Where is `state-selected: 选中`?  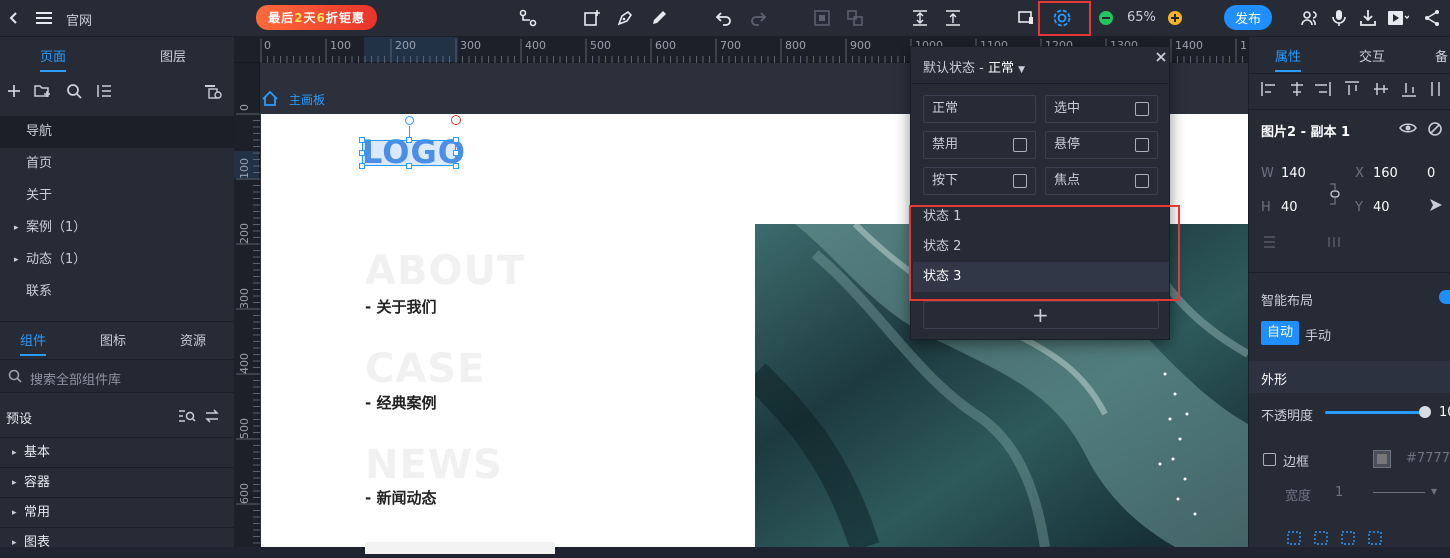 state-selected: 选中 is located at coordinates (1101, 109).